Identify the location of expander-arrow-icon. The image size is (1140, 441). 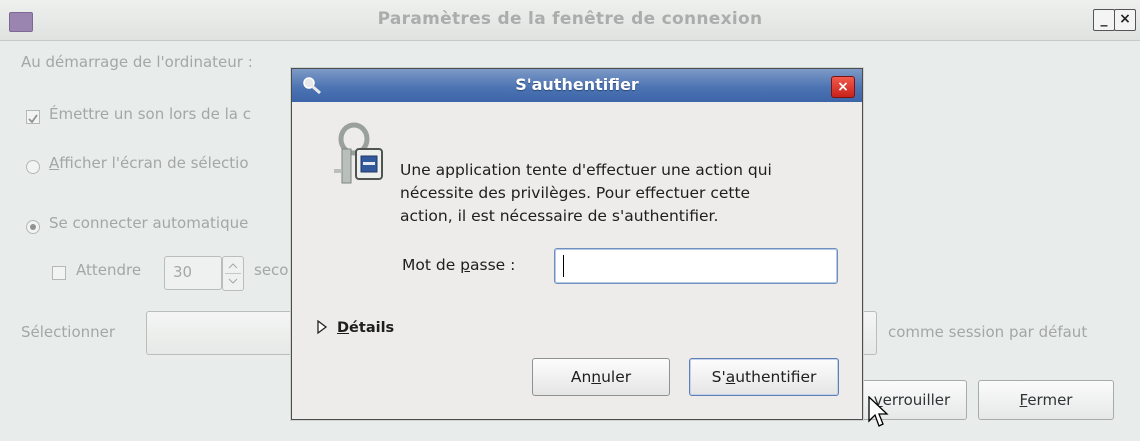
(322, 327).